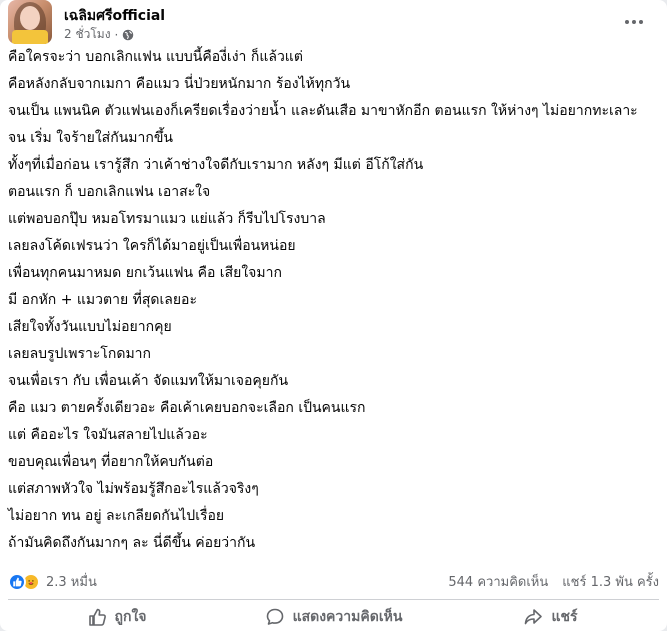  I want to click on comment-button: แสดงความคิดเห็น, so click(333, 617).